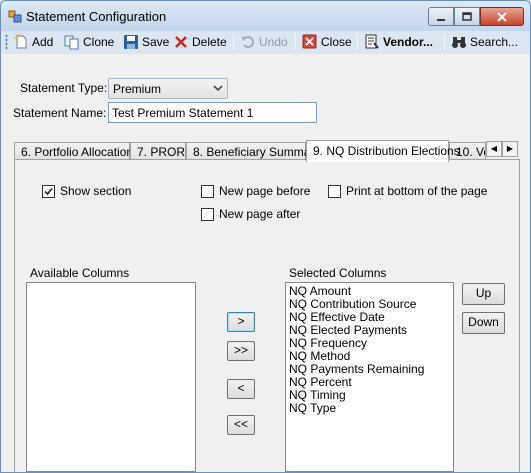  I want to click on tab-label: 9. NQ Distribution Elections, so click(386, 151).